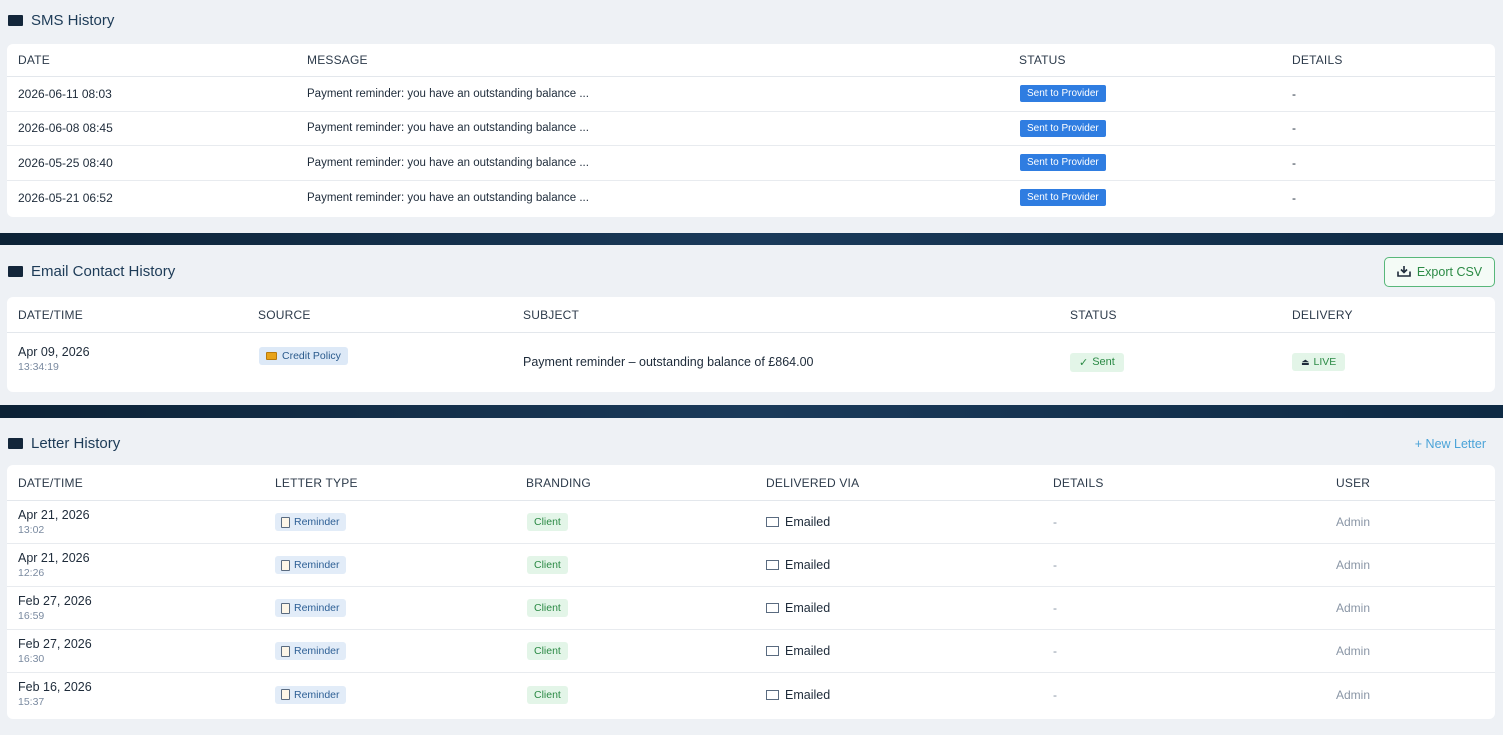  I want to click on status-label: Sent, so click(1103, 362).